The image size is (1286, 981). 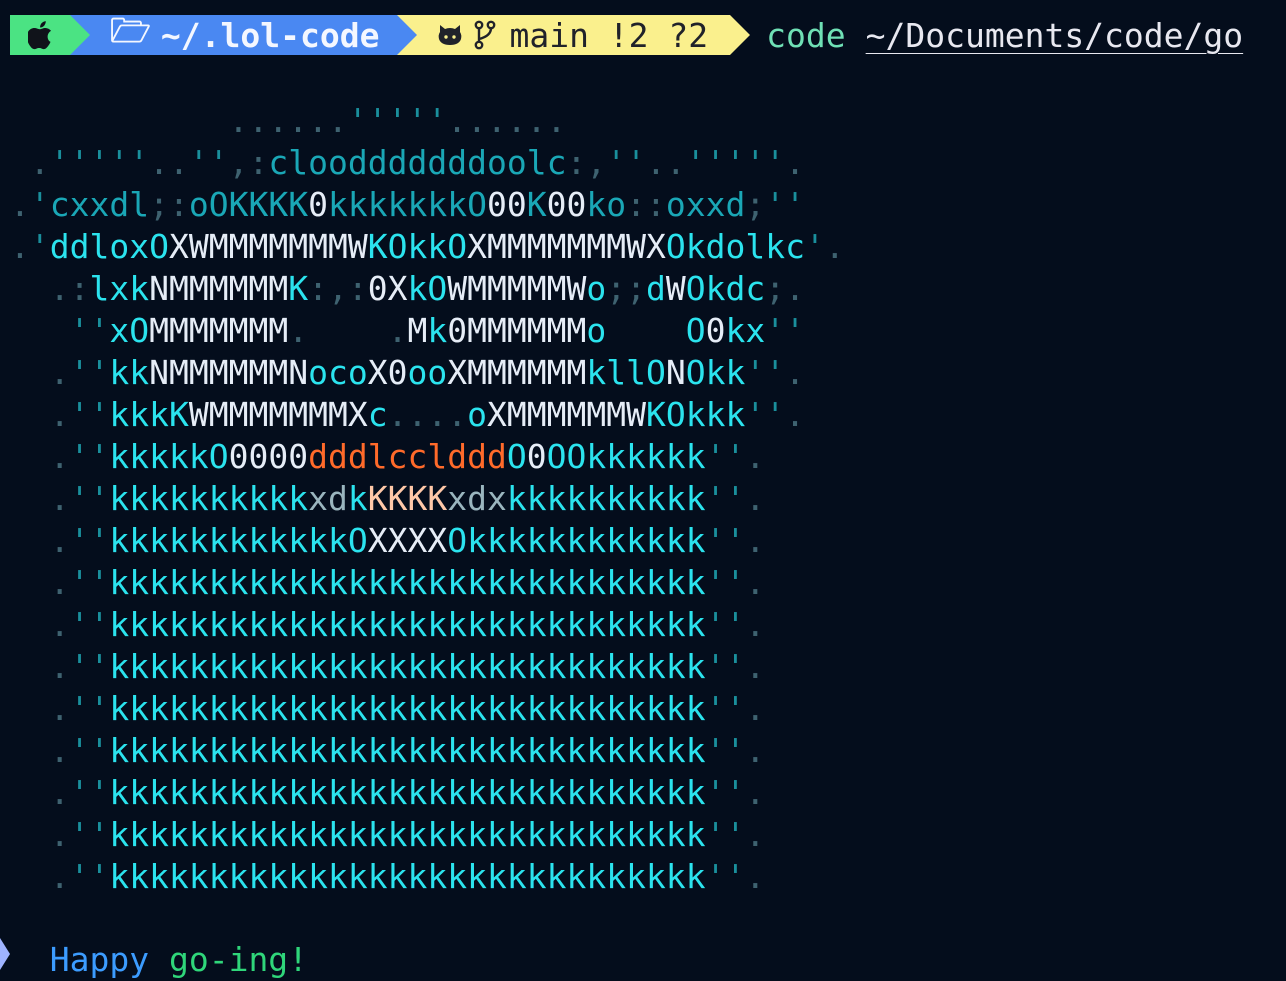 I want to click on art-line: .''kkkkkkkkkkkkOXXXXOkkkkkkkkkkkk''., so click(x=407, y=540).